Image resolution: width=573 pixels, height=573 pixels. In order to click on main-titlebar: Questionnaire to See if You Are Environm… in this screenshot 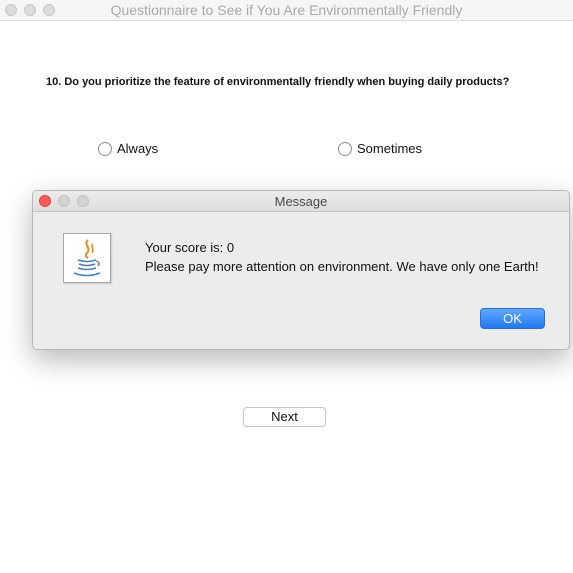, I will do `click(286, 10)`.